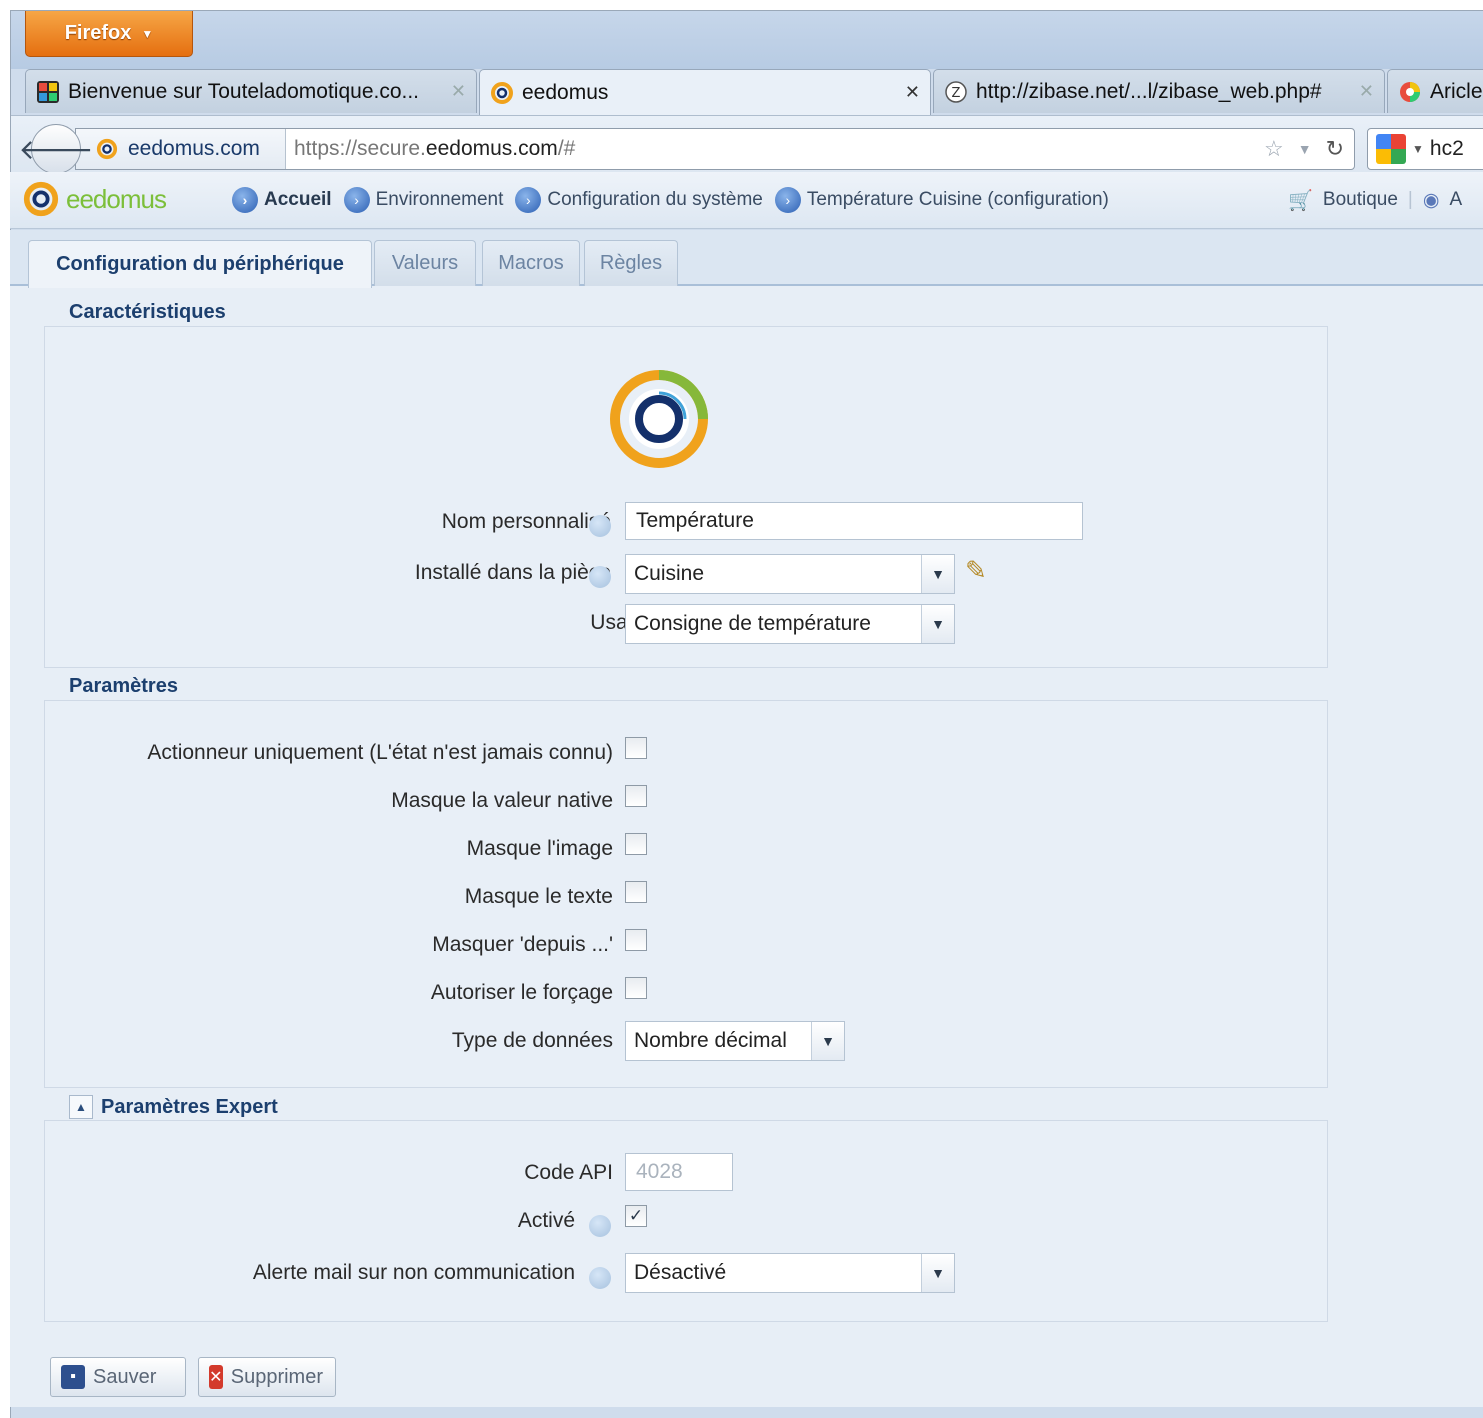 This screenshot has width=1483, height=1418. I want to click on tab-title: eedomus, so click(565, 92).